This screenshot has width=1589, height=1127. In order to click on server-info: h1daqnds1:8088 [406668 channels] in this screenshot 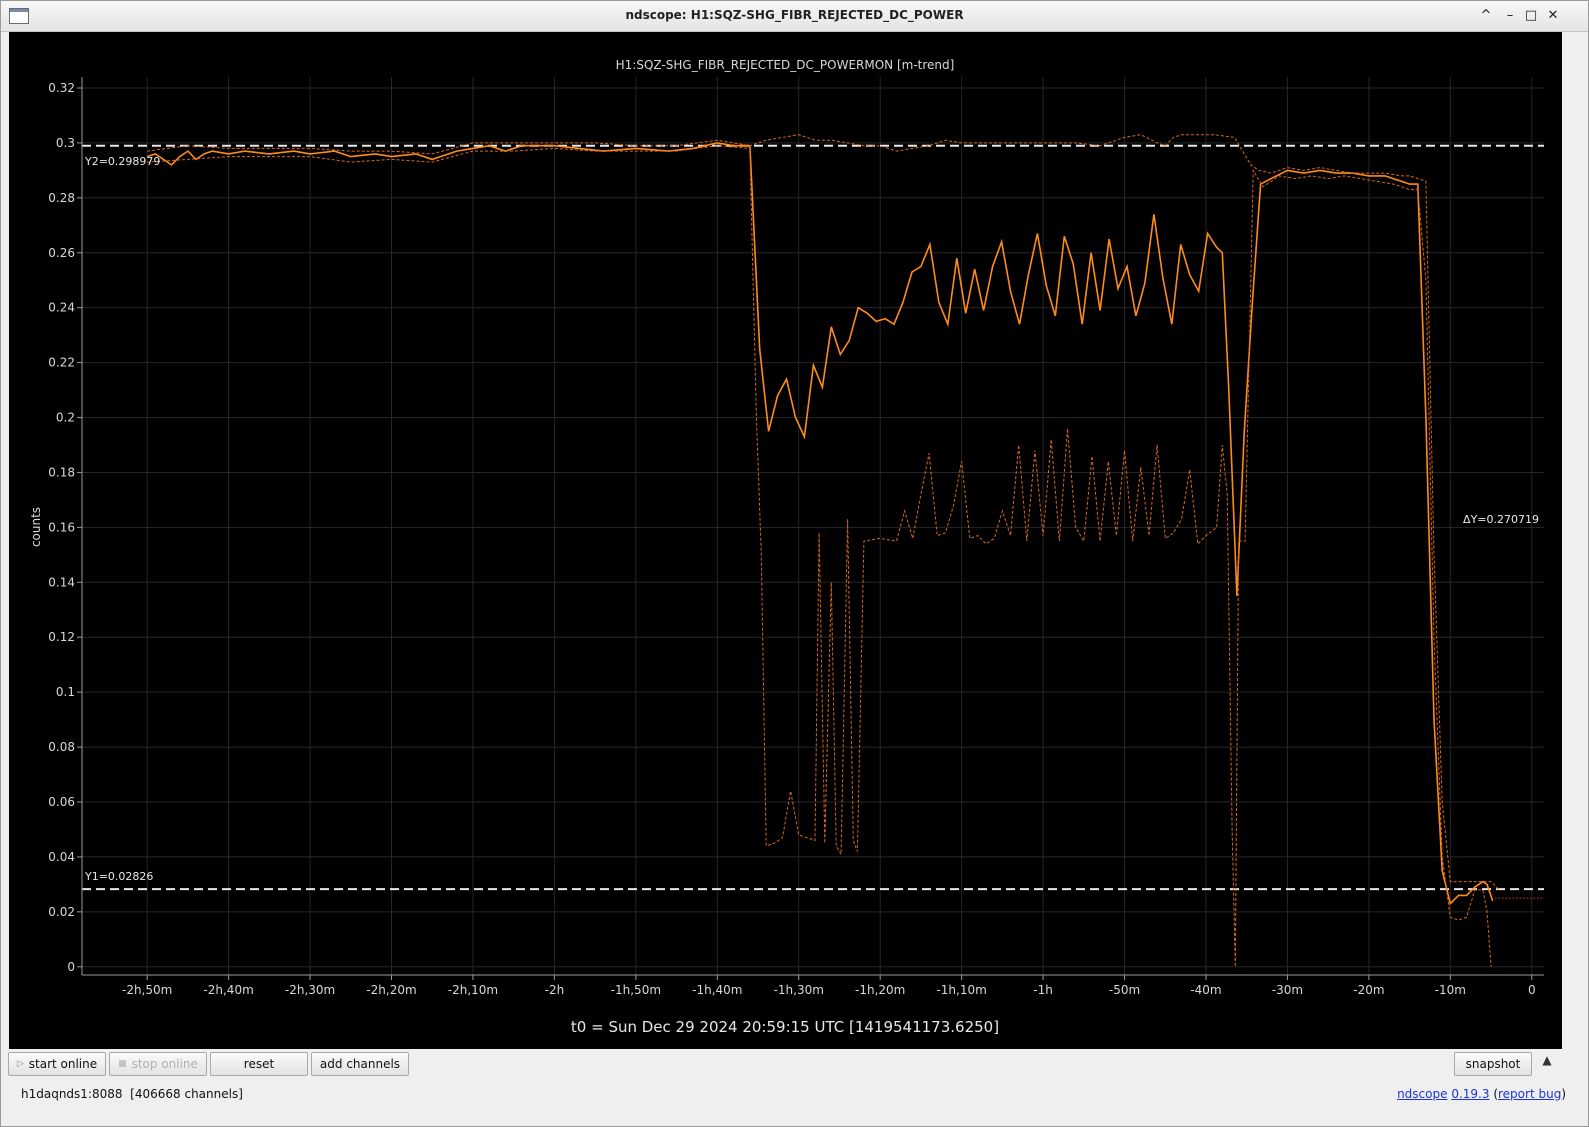, I will do `click(132, 1094)`.